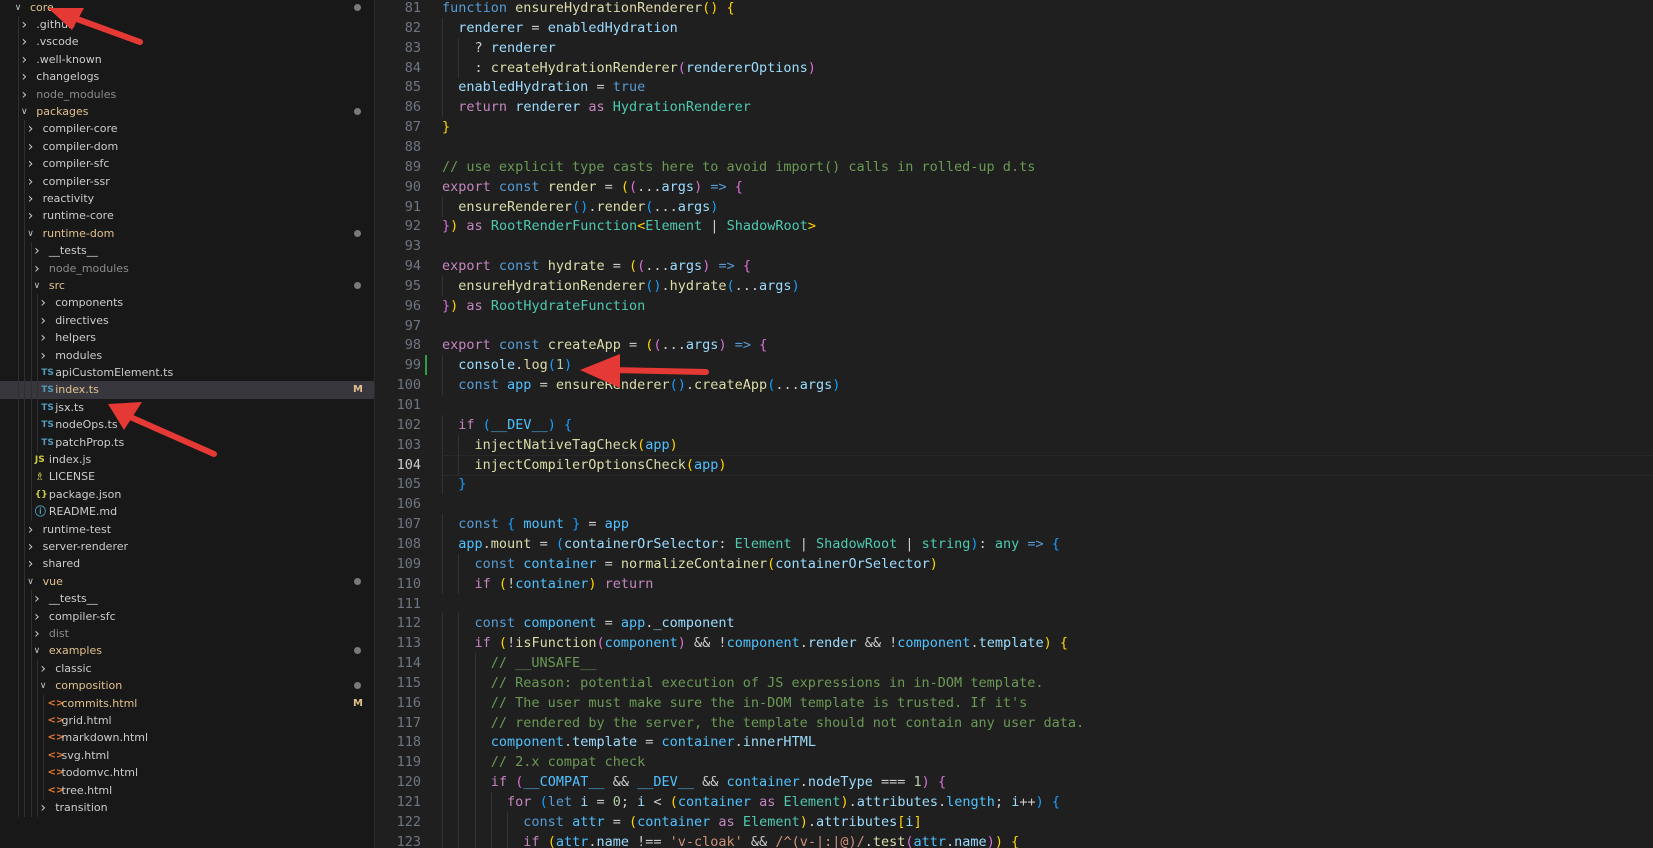  Describe the element at coordinates (187, 512) in the screenshot. I see `tree-item-readme-md: ⓘ README.md` at that location.